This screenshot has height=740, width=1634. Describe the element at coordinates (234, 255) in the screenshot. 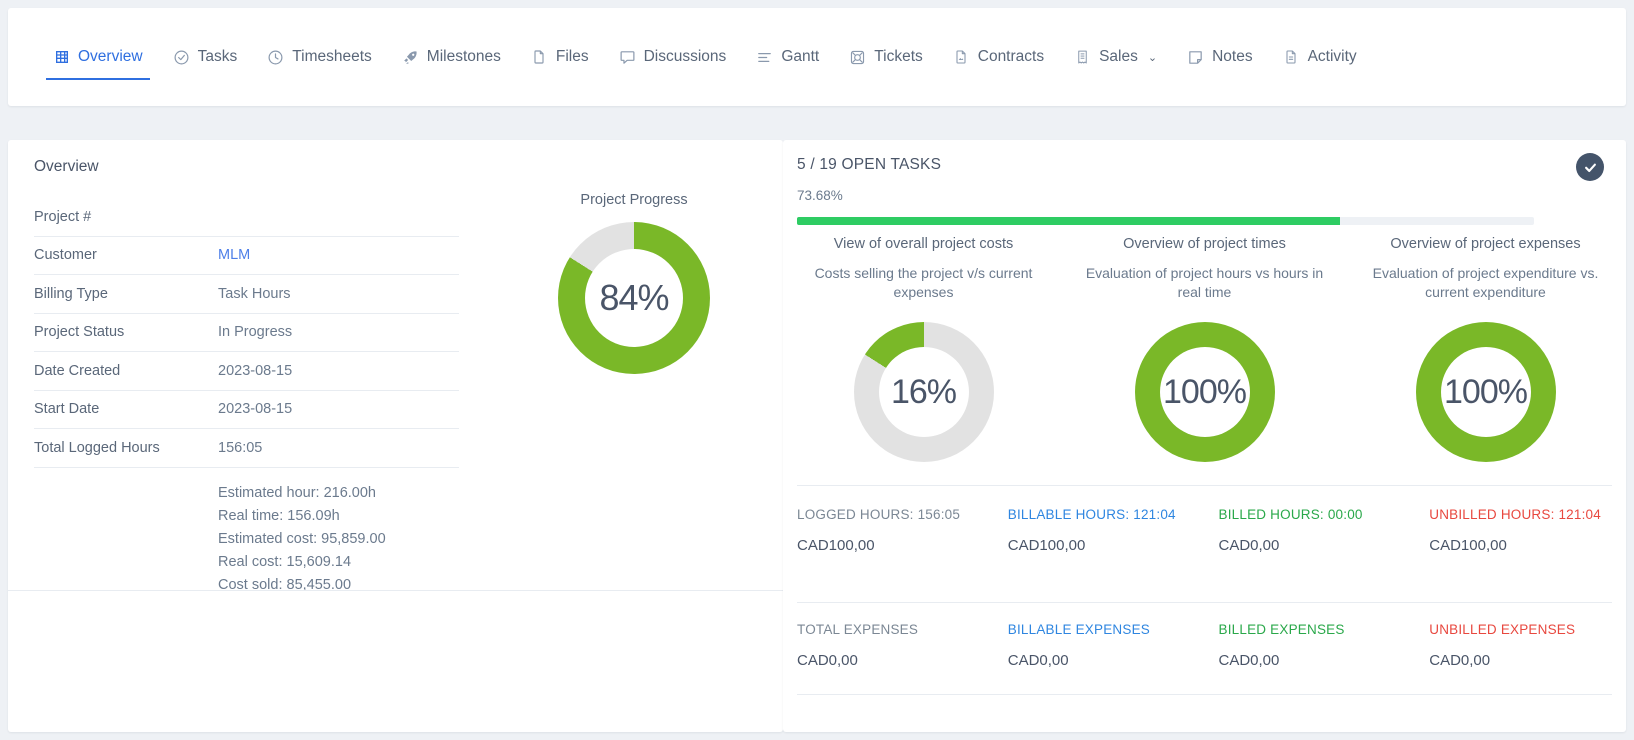

I see `customer-link: MLM` at that location.